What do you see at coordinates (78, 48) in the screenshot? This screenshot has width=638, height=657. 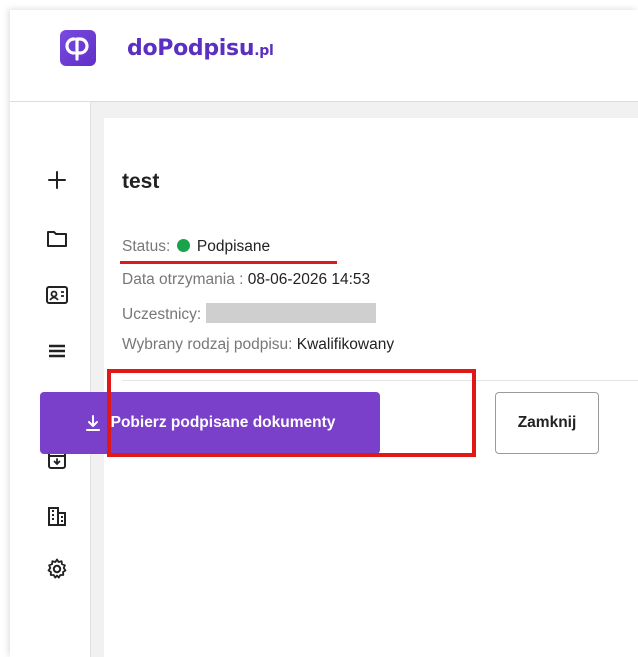 I see `logo-icon` at bounding box center [78, 48].